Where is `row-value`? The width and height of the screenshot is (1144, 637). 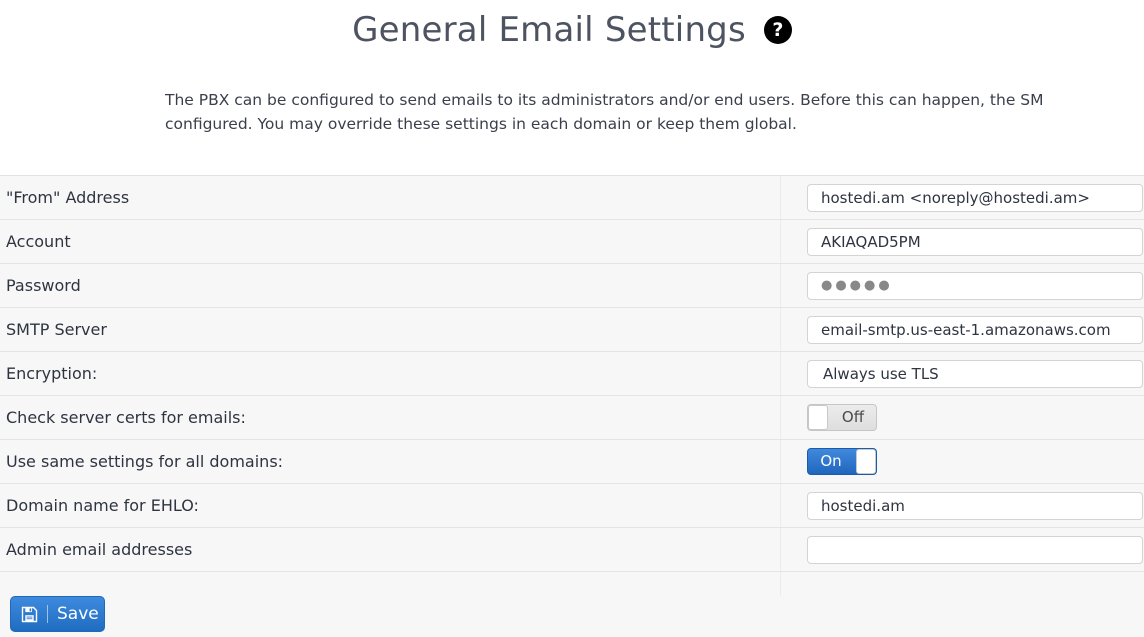
row-value is located at coordinates (962, 549).